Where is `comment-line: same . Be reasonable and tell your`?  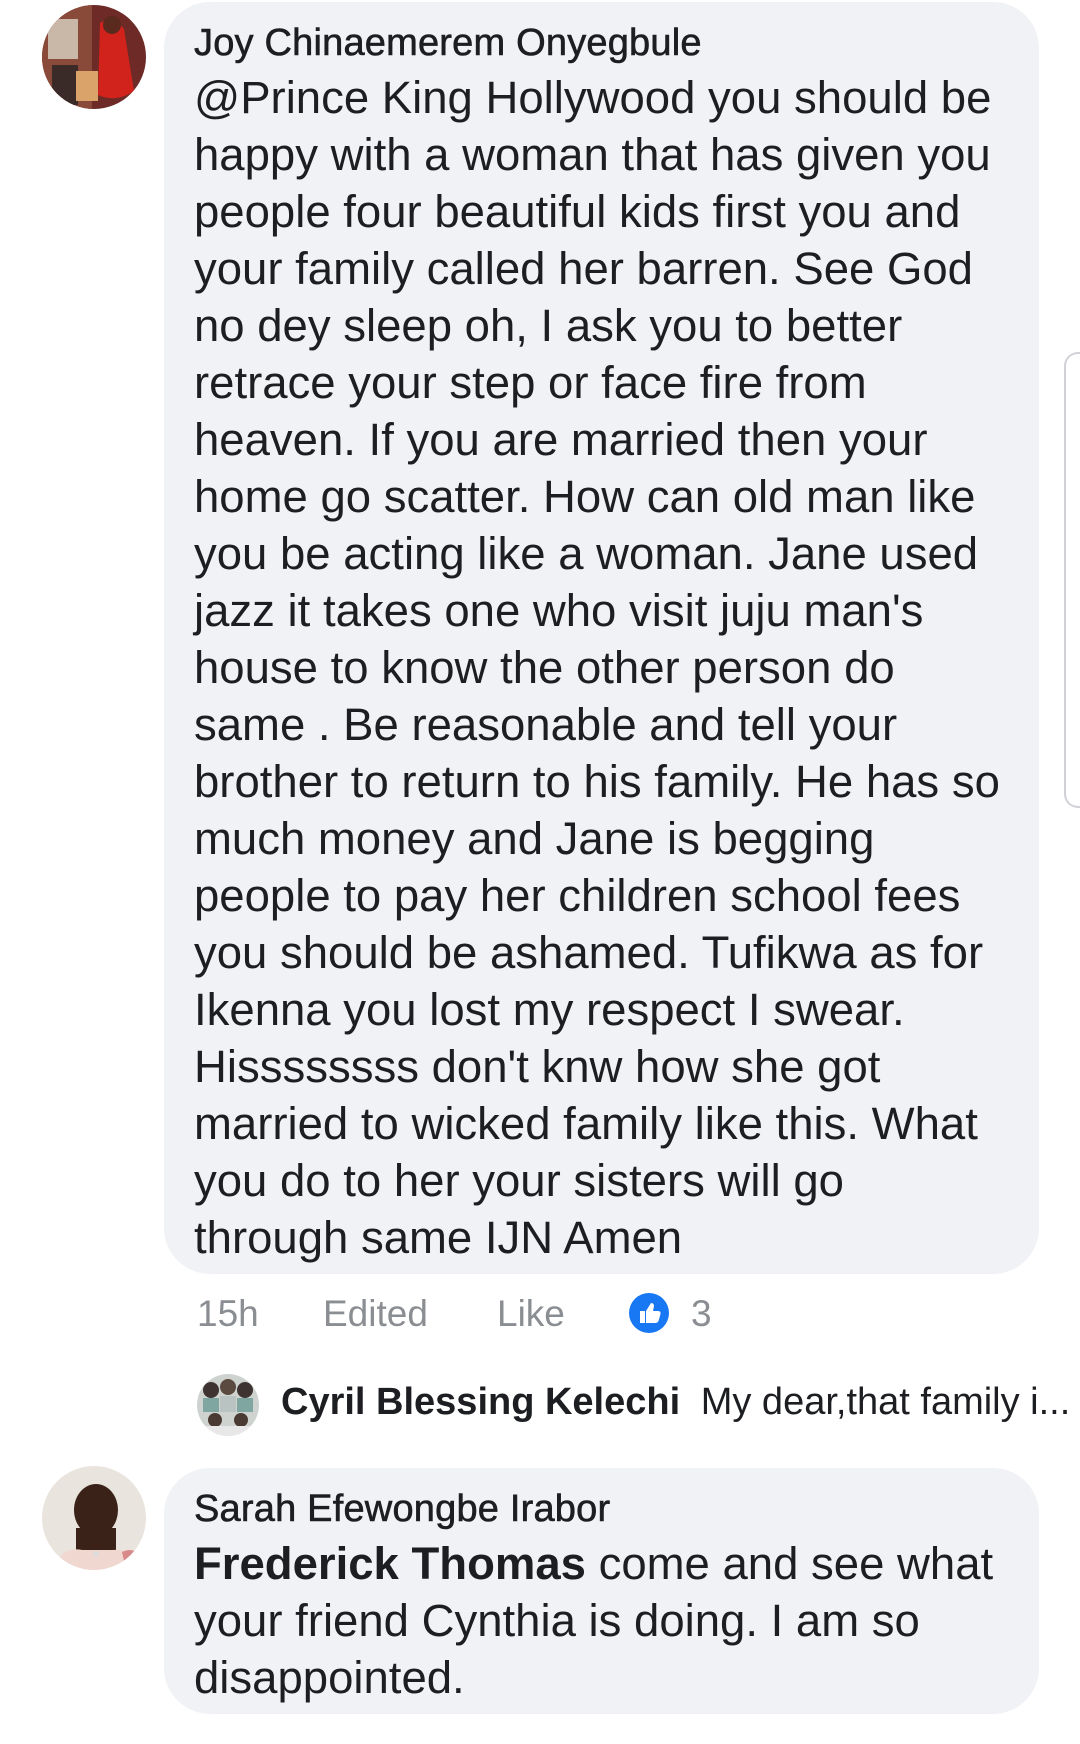
comment-line: same . Be reasonable and tell your is located at coordinates (546, 724).